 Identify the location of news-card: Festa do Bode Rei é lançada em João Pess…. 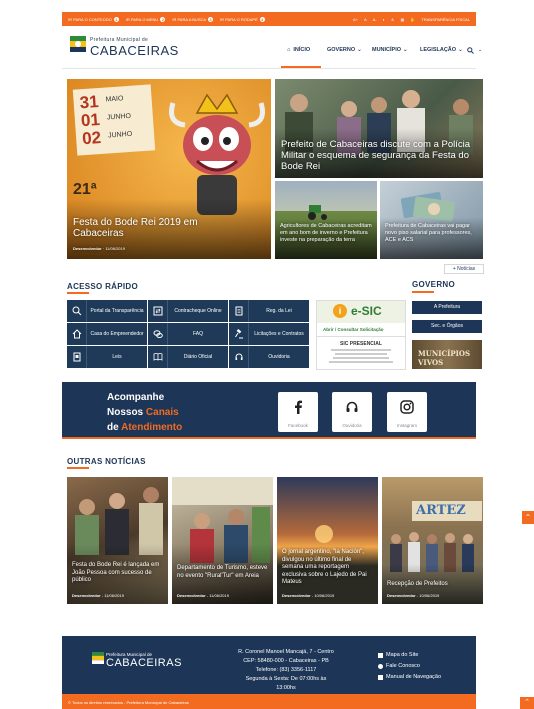
(117, 540).